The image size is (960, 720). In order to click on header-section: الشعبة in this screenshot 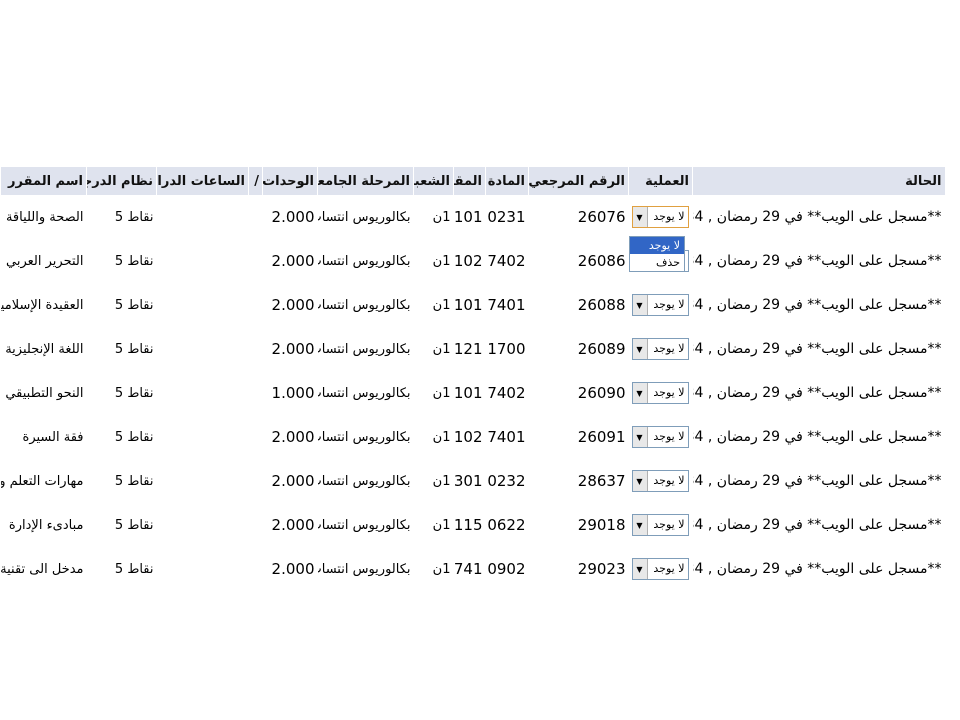, I will do `click(433, 181)`.